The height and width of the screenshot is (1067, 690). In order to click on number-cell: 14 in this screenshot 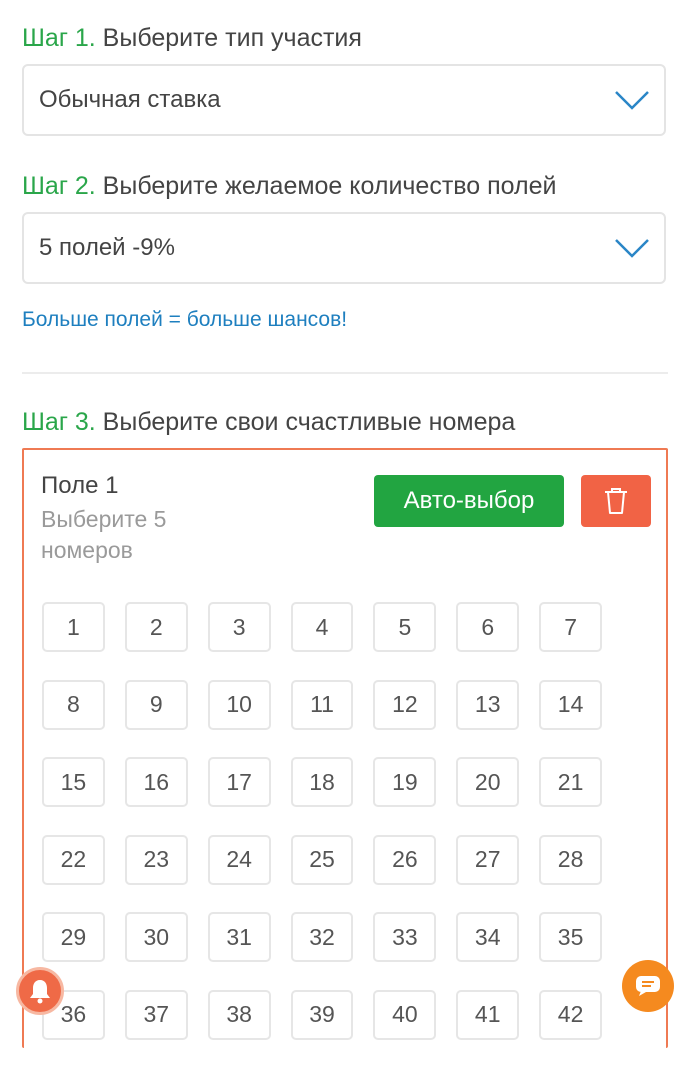, I will do `click(571, 704)`.